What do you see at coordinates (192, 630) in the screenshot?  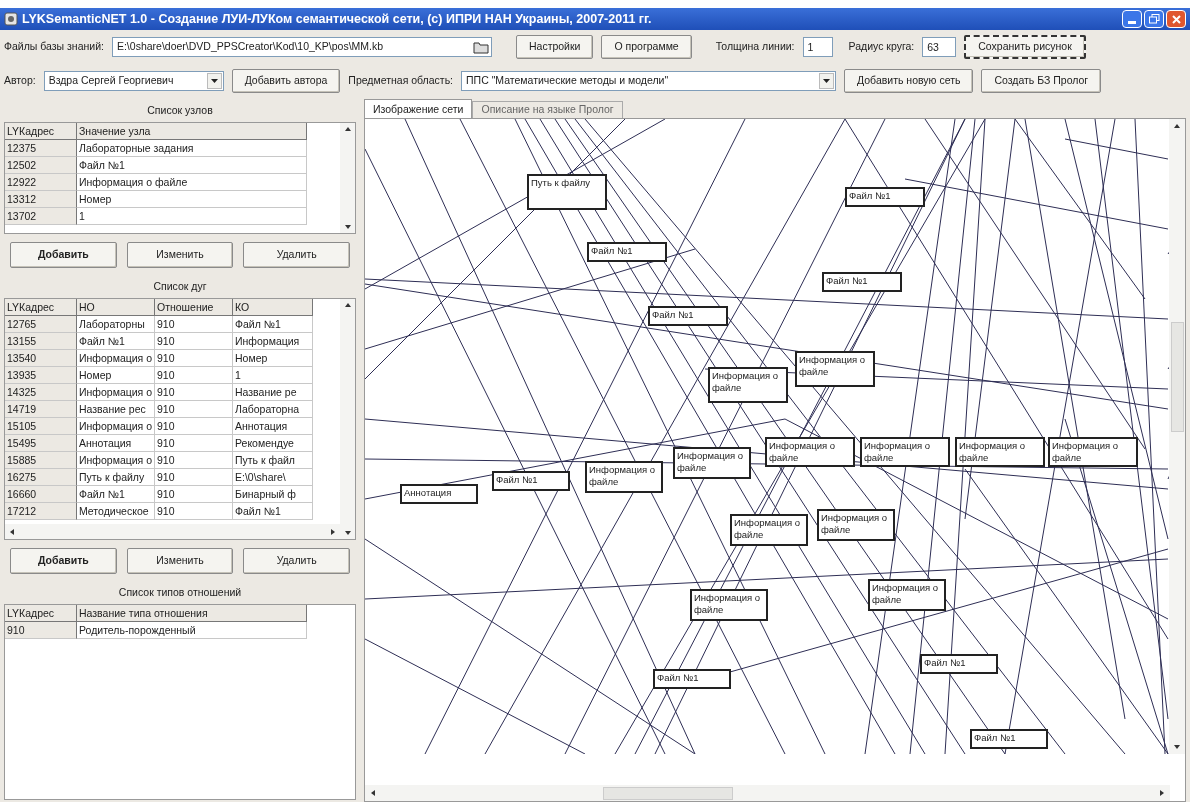 I see `table-cell: Родитель-порожденный` at bounding box center [192, 630].